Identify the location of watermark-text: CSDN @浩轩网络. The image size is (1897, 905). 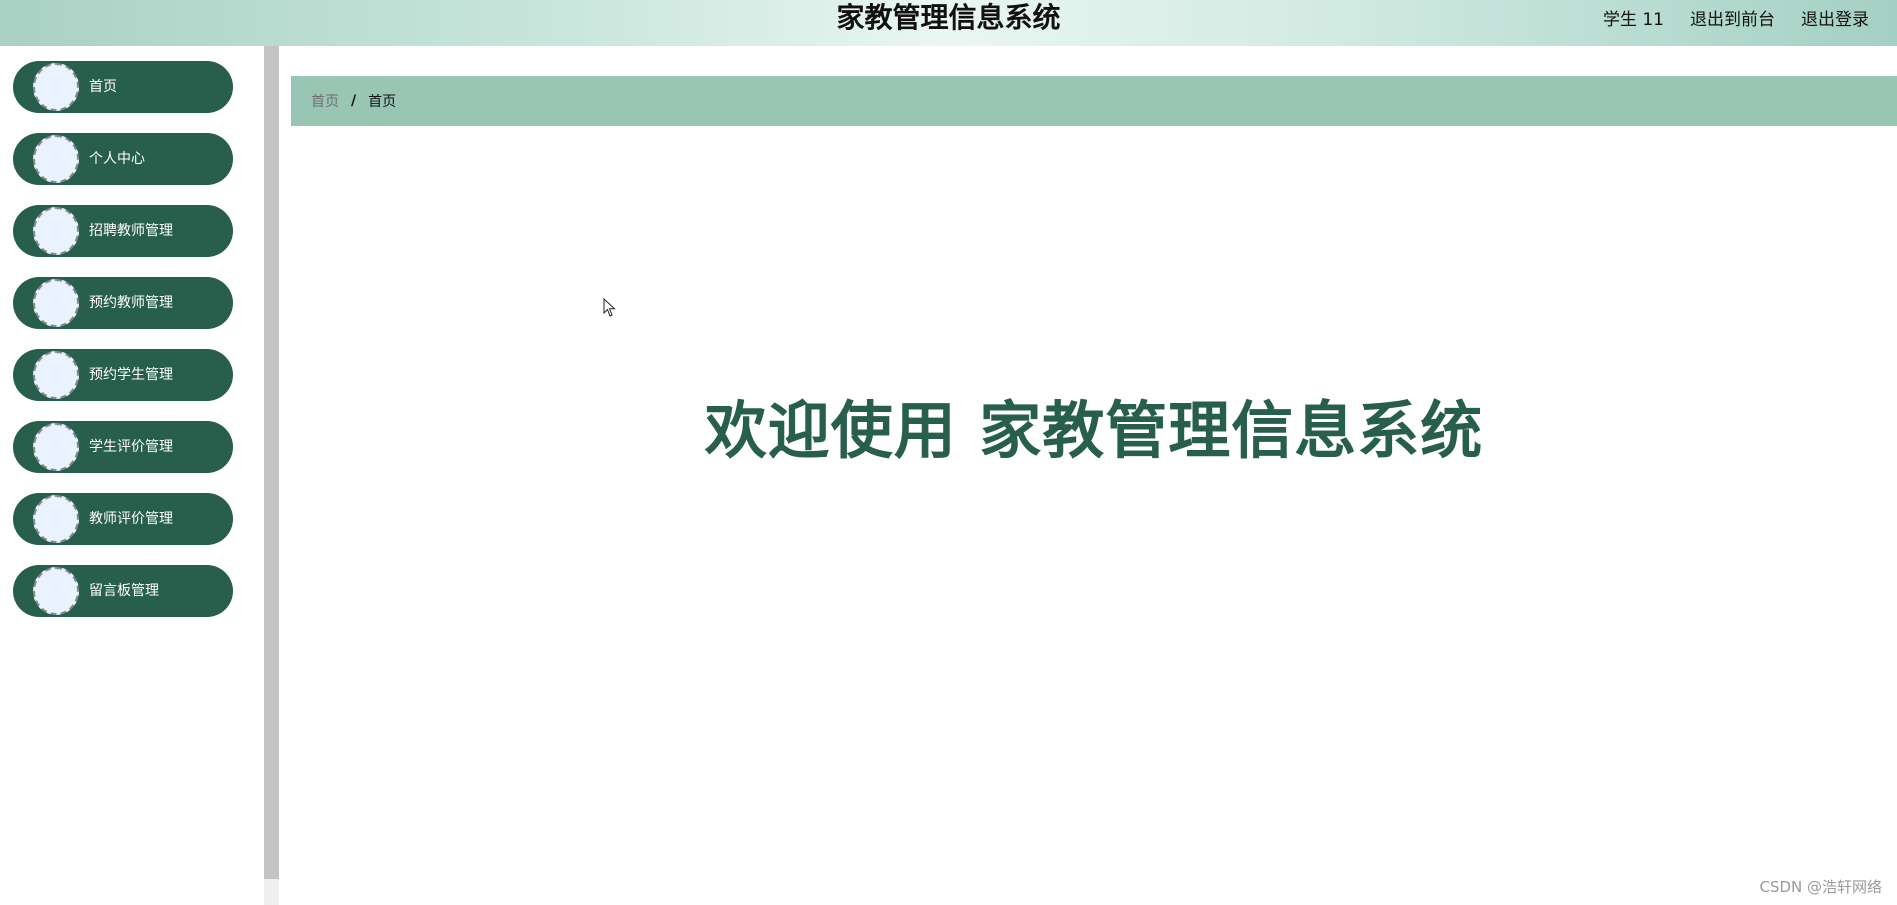
(1820, 887).